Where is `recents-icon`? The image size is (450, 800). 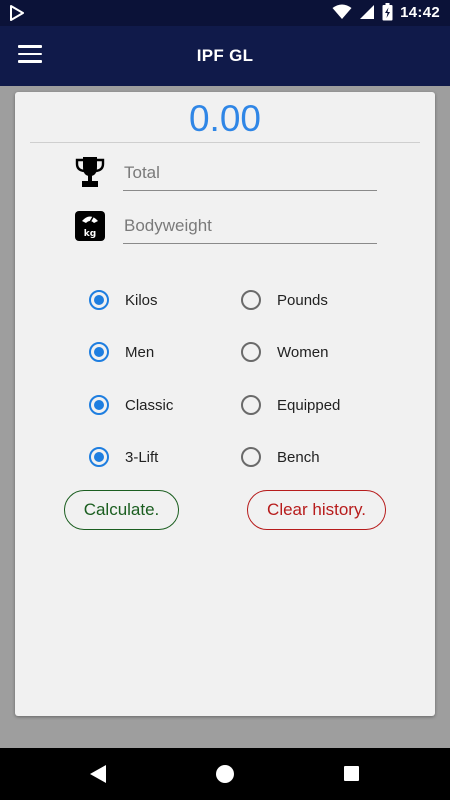
recents-icon is located at coordinates (351, 774).